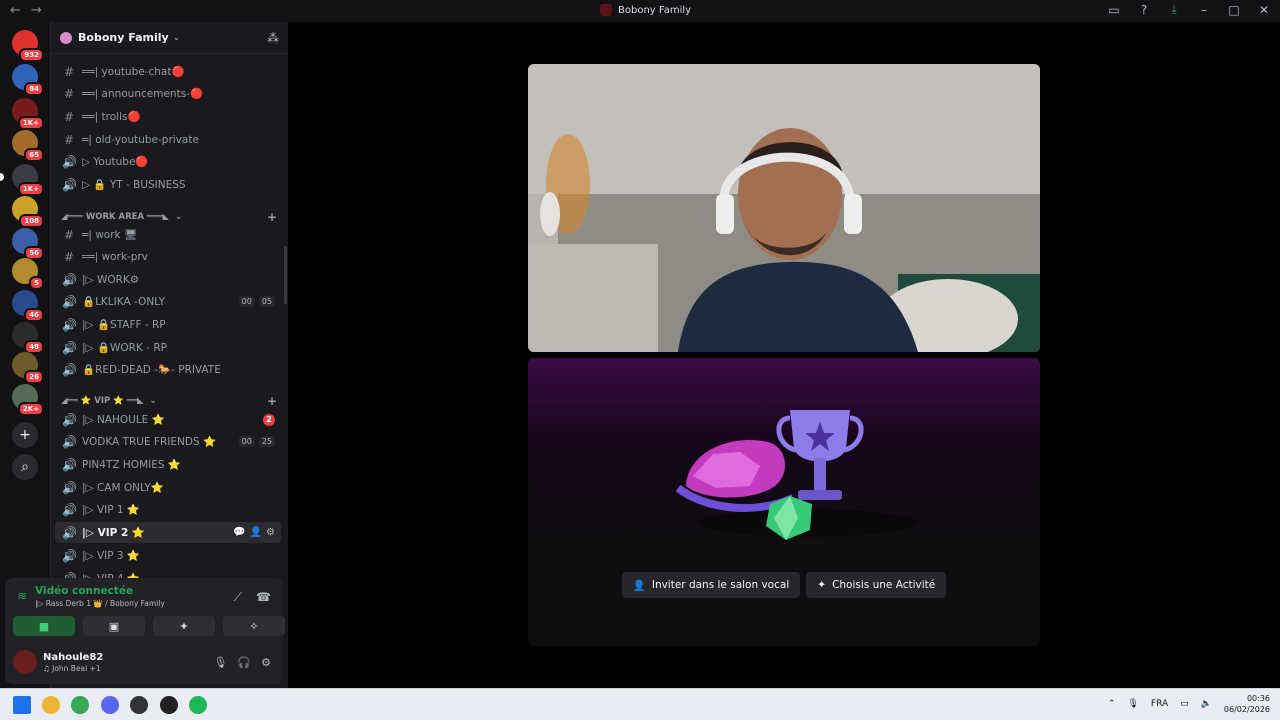  What do you see at coordinates (1114, 10) in the screenshot?
I see `inbox-icon: ▭` at bounding box center [1114, 10].